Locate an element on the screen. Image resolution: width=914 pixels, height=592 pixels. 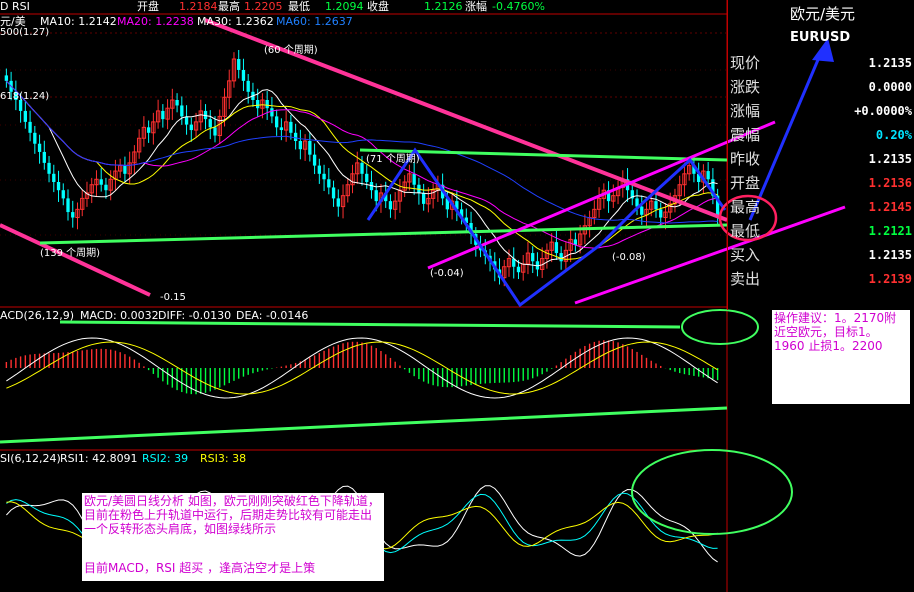
quote-panel-code: EURUSD is located at coordinates (820, 37).